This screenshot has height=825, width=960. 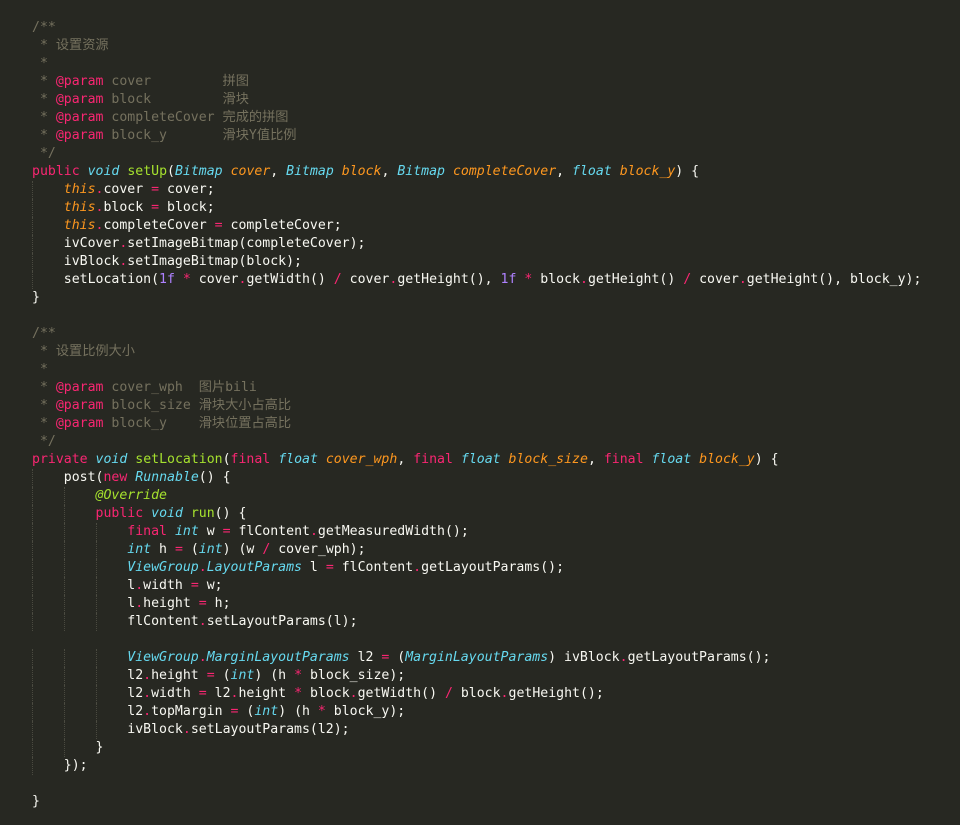 I want to click on code-token: width, so click(x=175, y=693).